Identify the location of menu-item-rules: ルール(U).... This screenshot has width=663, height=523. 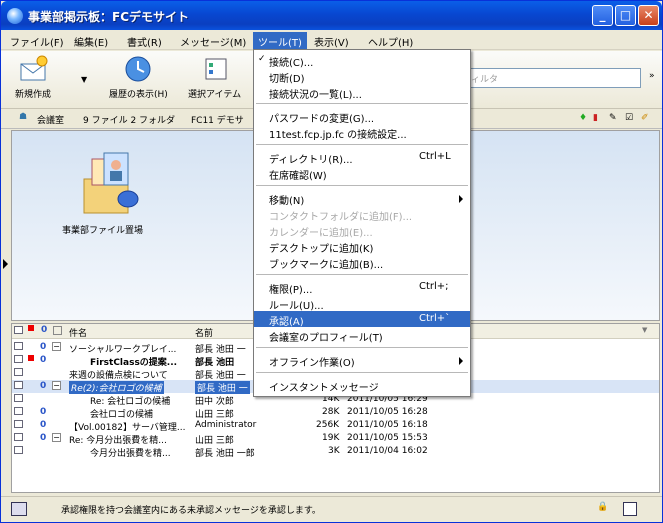
(362, 303).